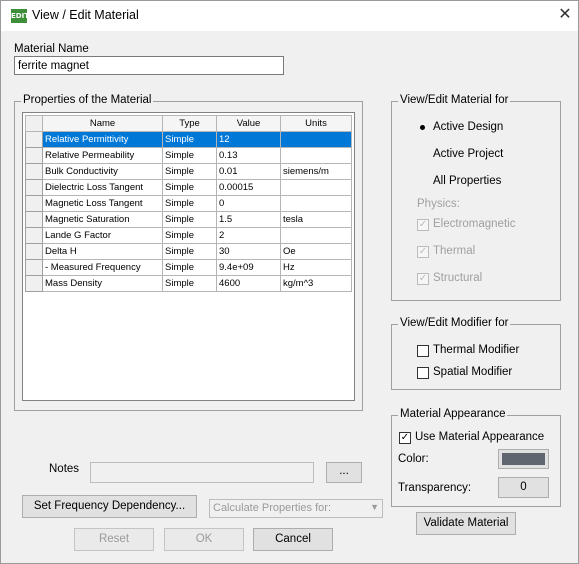 The width and height of the screenshot is (579, 564). What do you see at coordinates (248, 123) in the screenshot?
I see `column-header-value: Value` at bounding box center [248, 123].